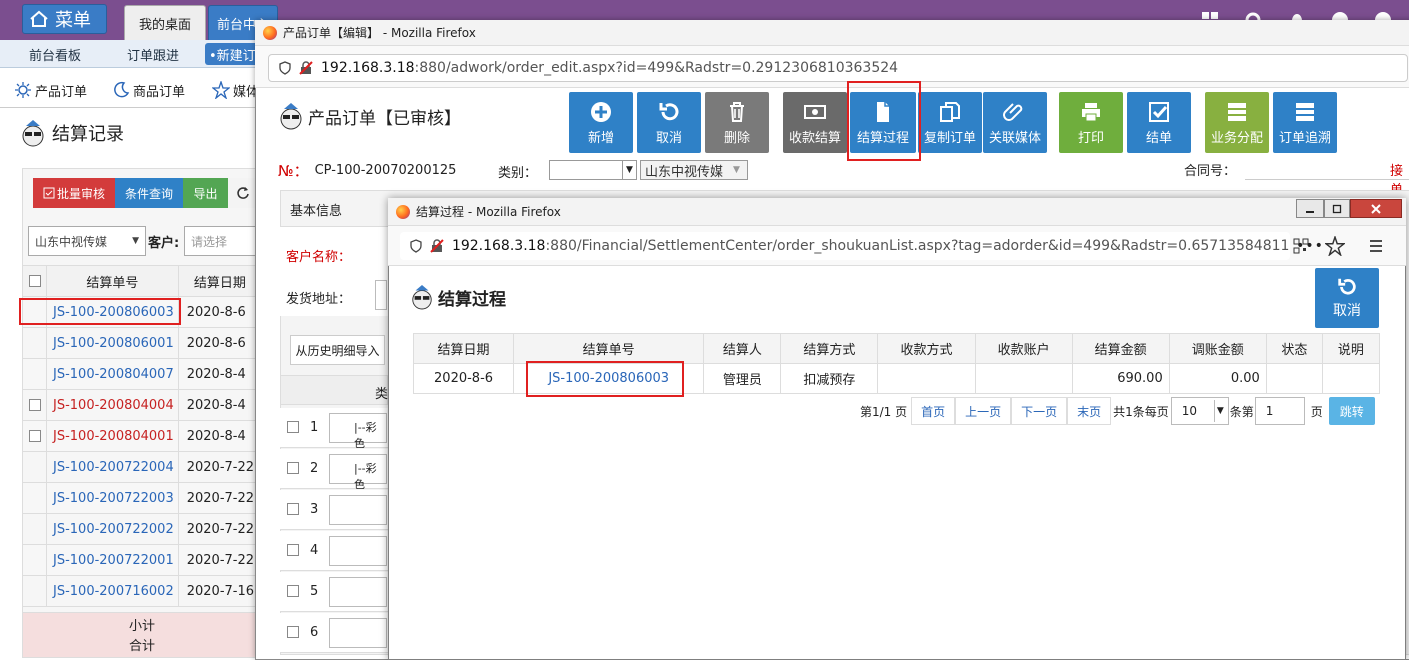 The image size is (1409, 660). What do you see at coordinates (1337, 208) in the screenshot?
I see `maximize-button` at bounding box center [1337, 208].